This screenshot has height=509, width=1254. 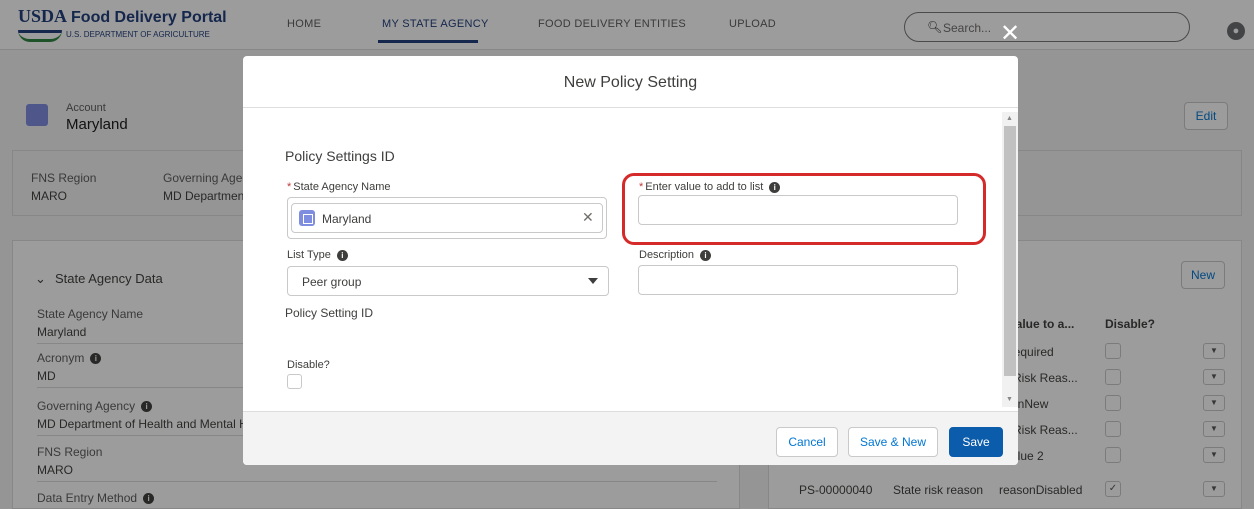 What do you see at coordinates (347, 219) in the screenshot?
I see `state-agency-pill-label: Maryland` at bounding box center [347, 219].